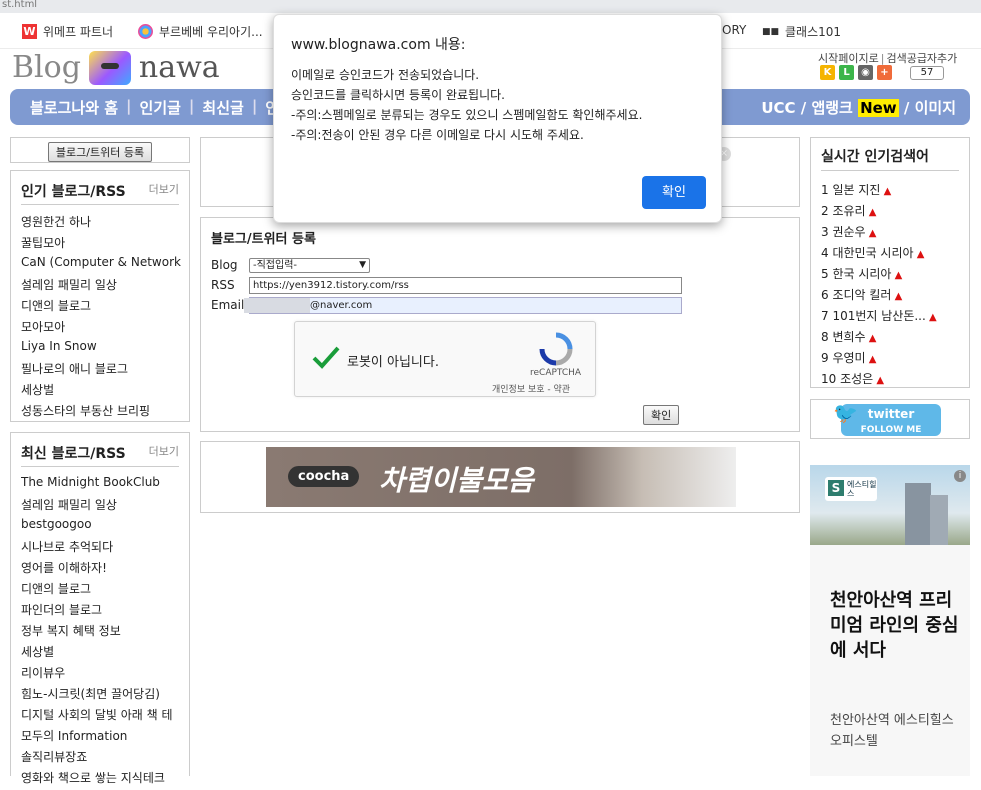 The height and width of the screenshot is (790, 981). I want to click on popular-blog-item-label: 디앤의 블로그, so click(56, 306).